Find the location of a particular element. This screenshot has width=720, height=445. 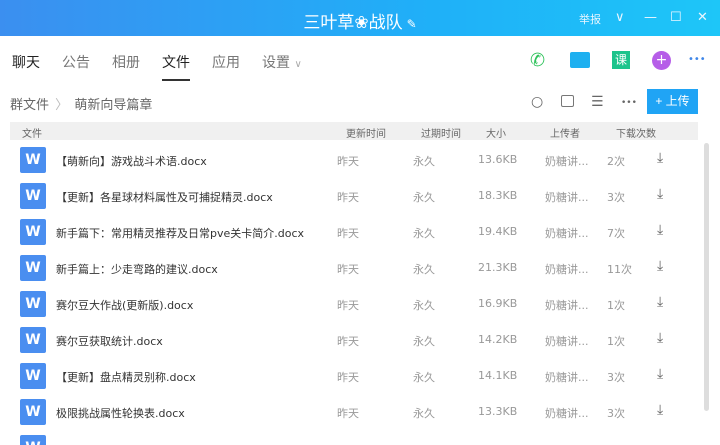

file-name: 赛尔豆获取统计.docx is located at coordinates (109, 341).